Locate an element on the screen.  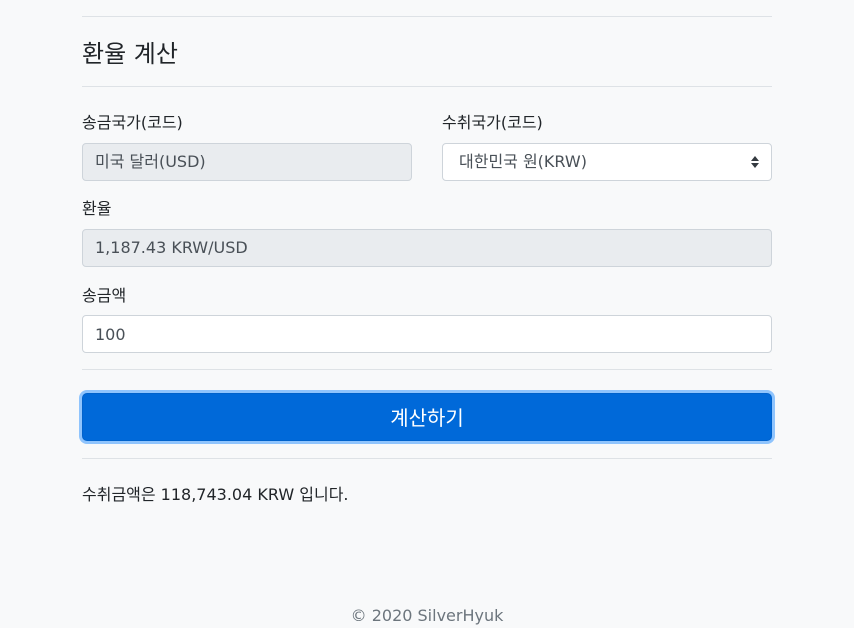
receiver-country-value: 대한민국 원(KRW) is located at coordinates (523, 161).